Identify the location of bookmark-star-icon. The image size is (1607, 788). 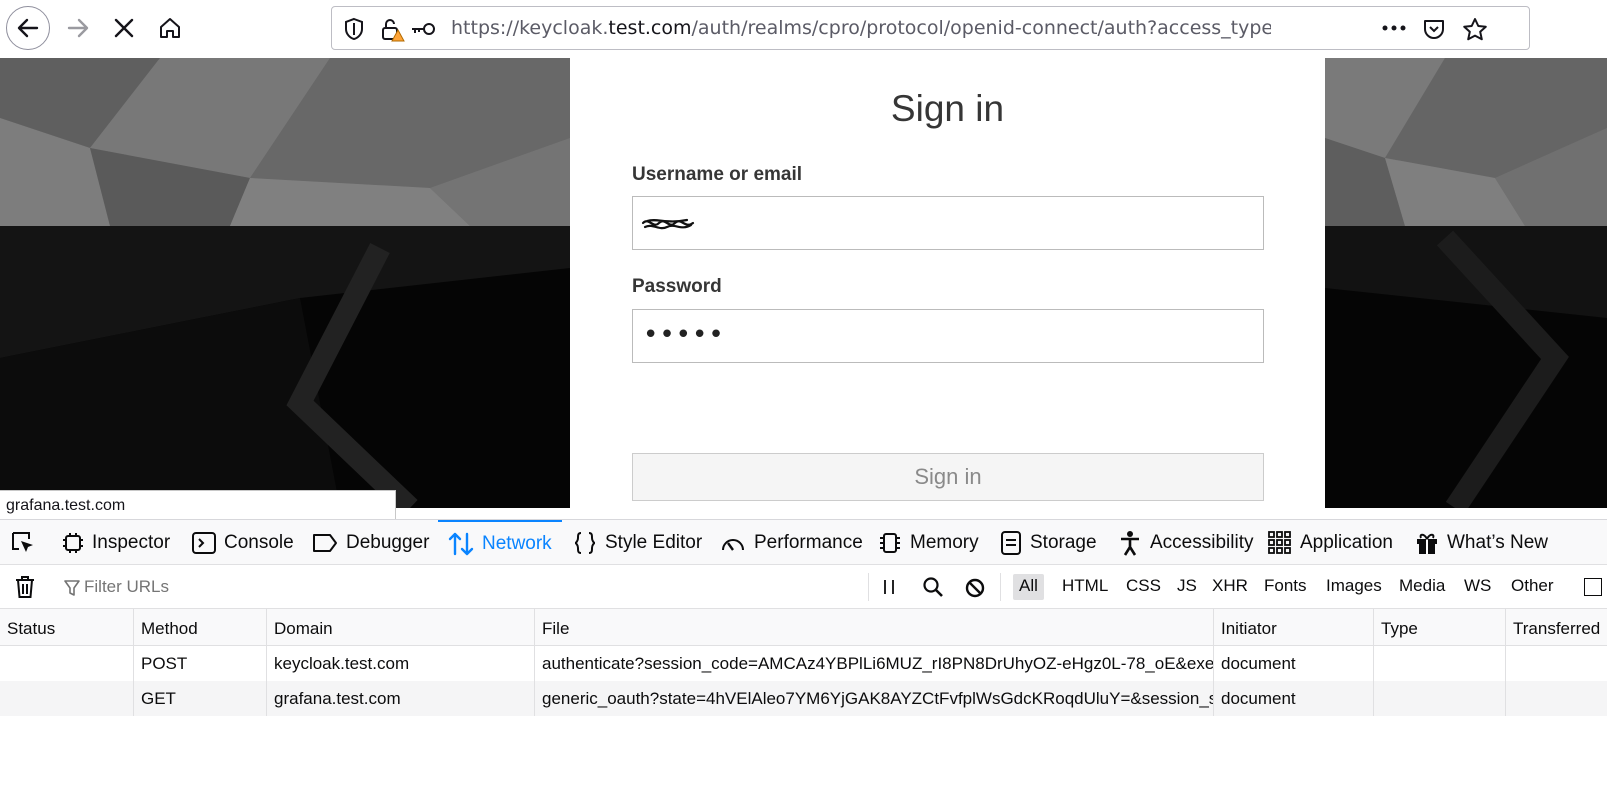
(1475, 30).